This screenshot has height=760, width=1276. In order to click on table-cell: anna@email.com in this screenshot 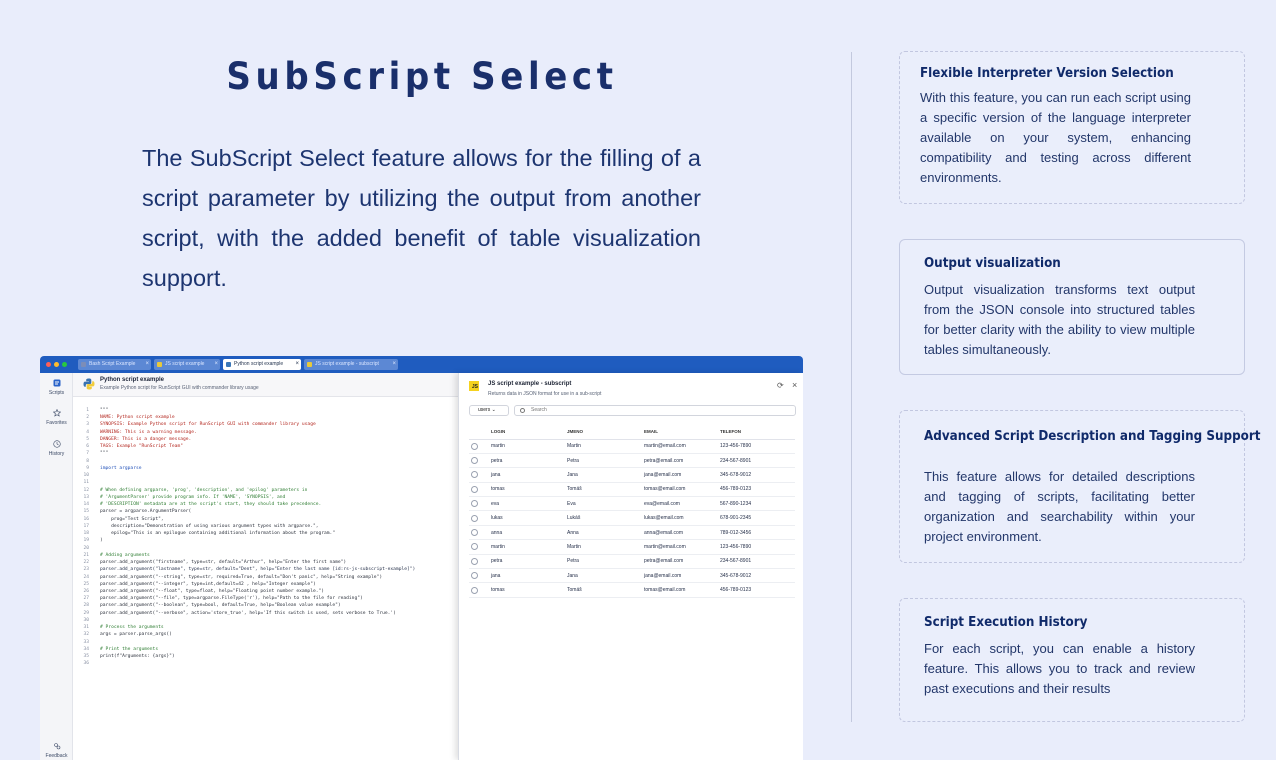, I will do `click(682, 533)`.